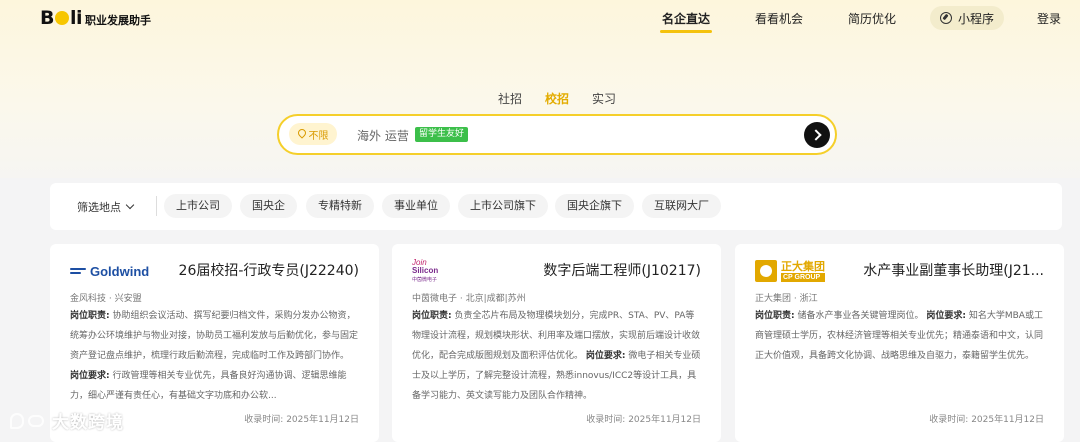 The height and width of the screenshot is (442, 1080). I want to click on logo: Bli 职业发展助手, so click(95, 18).